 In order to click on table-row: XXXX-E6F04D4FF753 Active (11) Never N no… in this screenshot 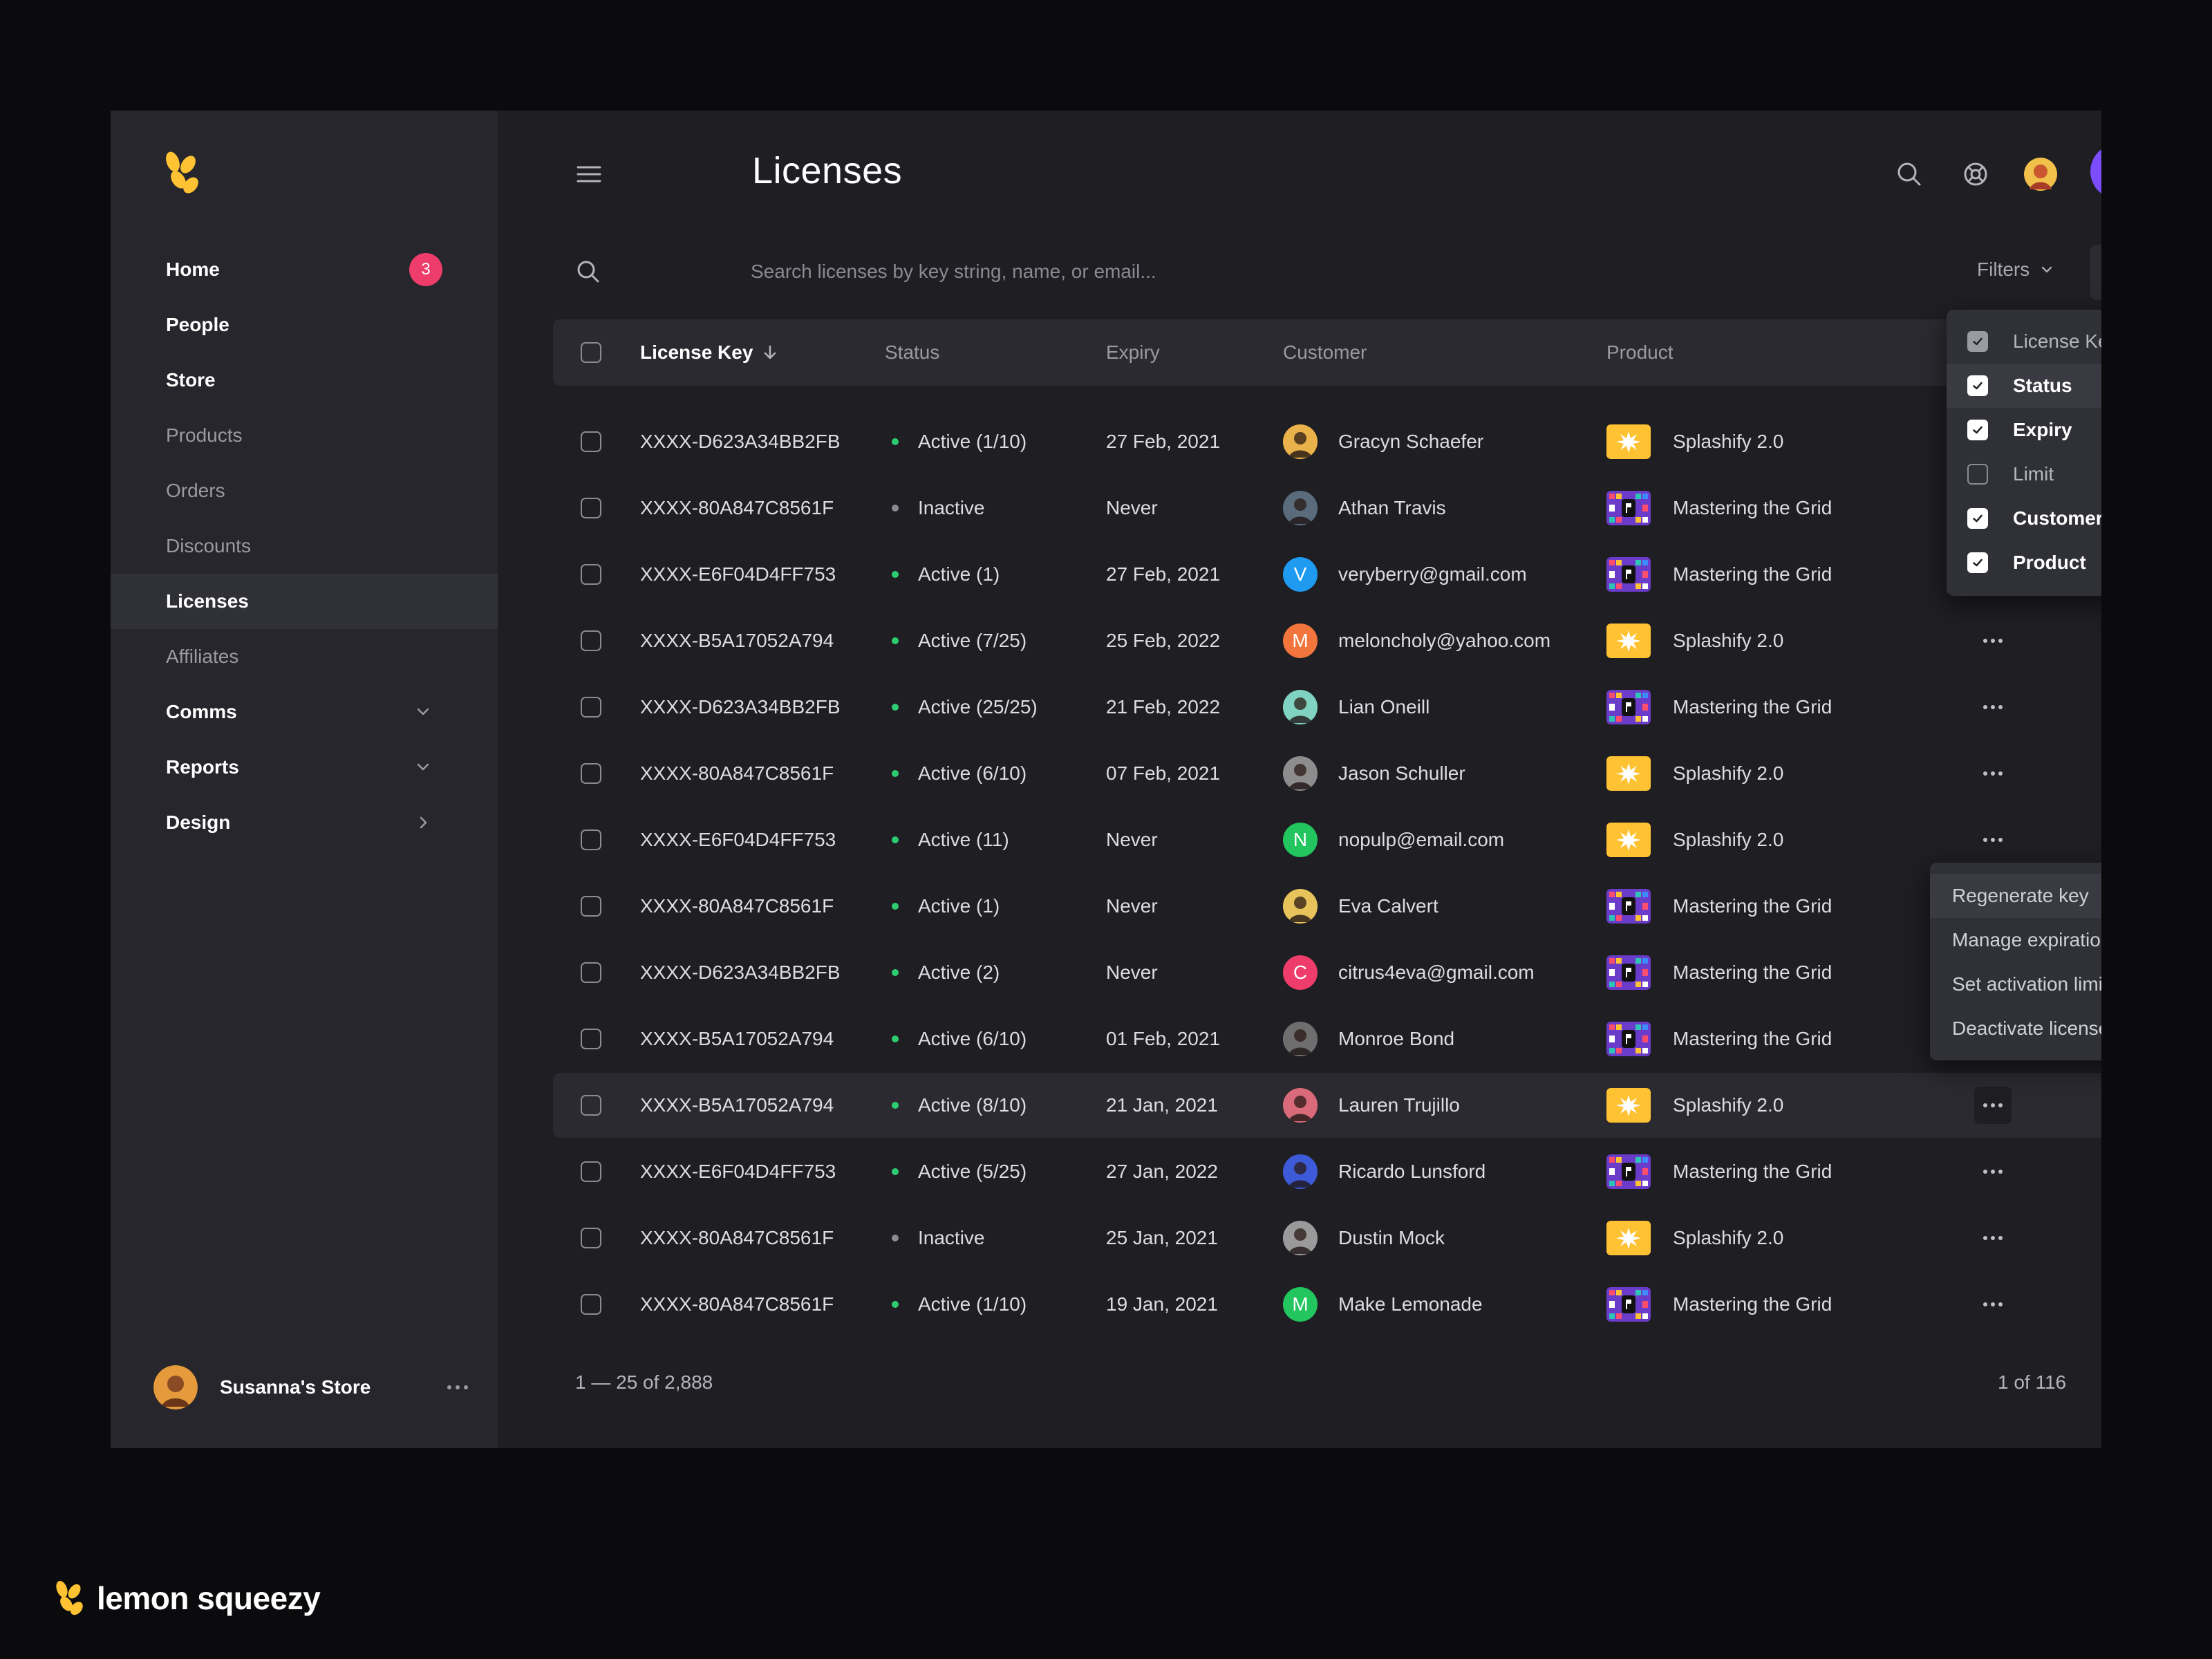, I will do `click(1327, 840)`.